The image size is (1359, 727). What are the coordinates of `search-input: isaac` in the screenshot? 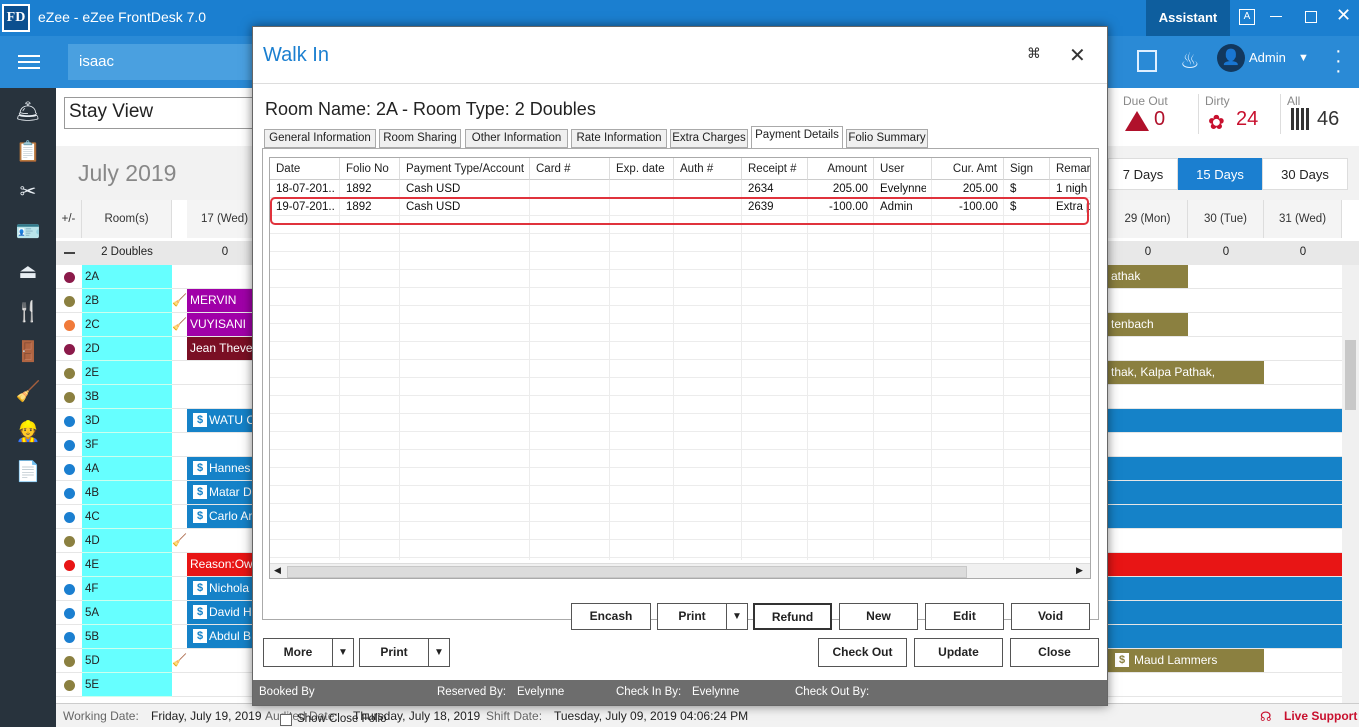 It's located at (163, 62).